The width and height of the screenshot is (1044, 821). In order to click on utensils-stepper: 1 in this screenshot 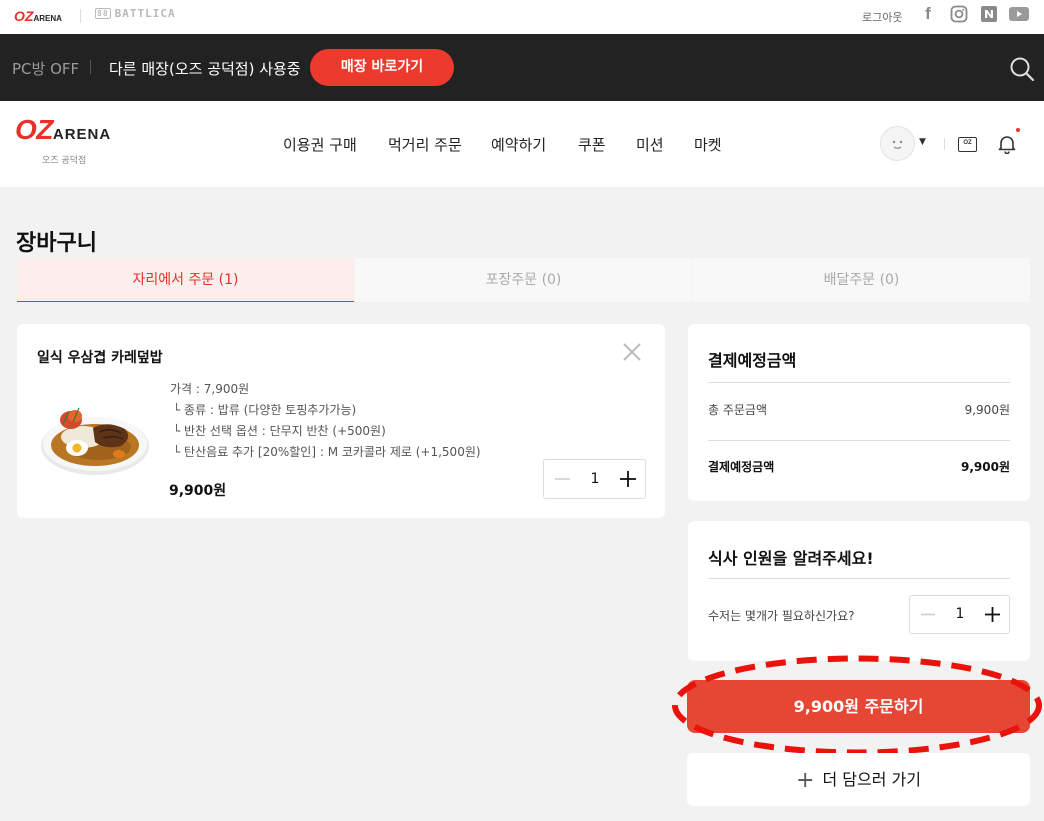, I will do `click(959, 614)`.